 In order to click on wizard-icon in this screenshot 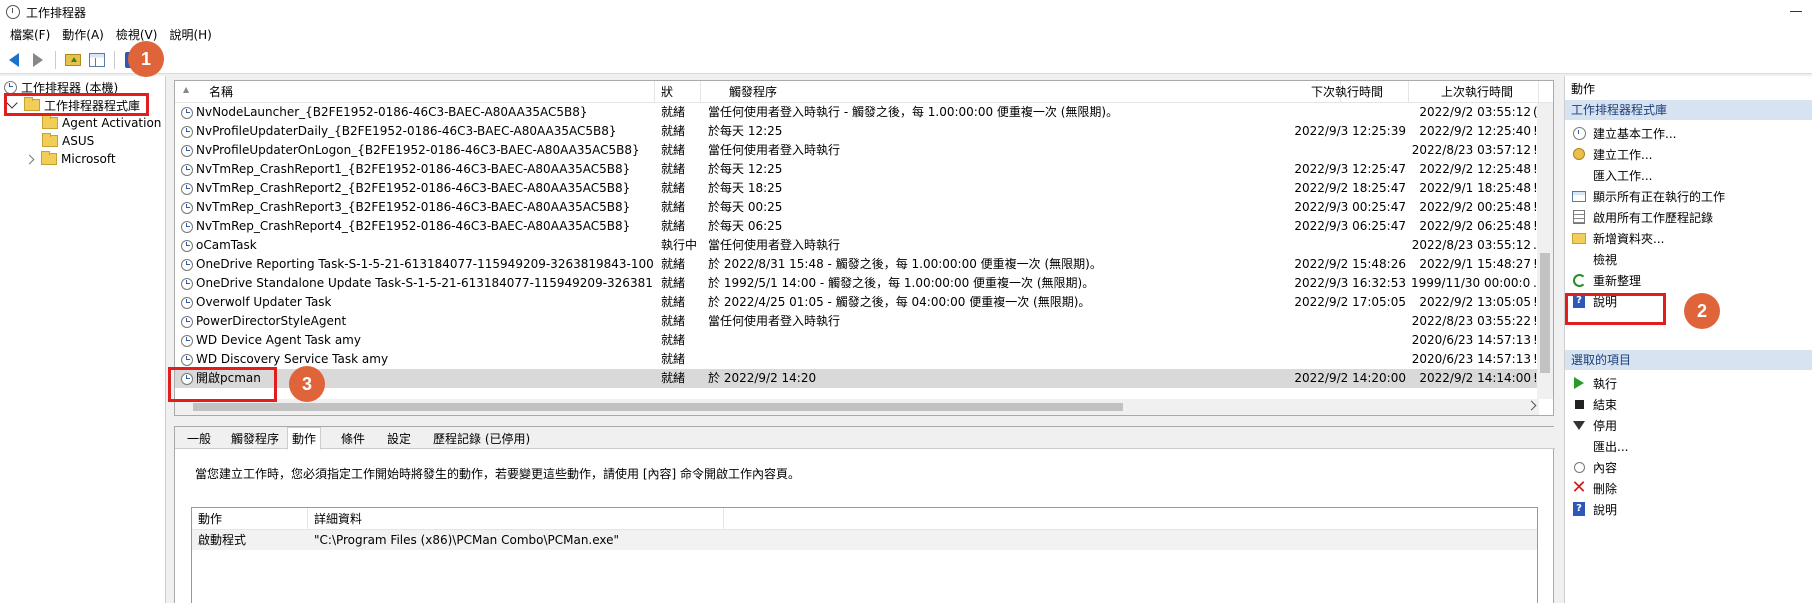, I will do `click(1579, 133)`.